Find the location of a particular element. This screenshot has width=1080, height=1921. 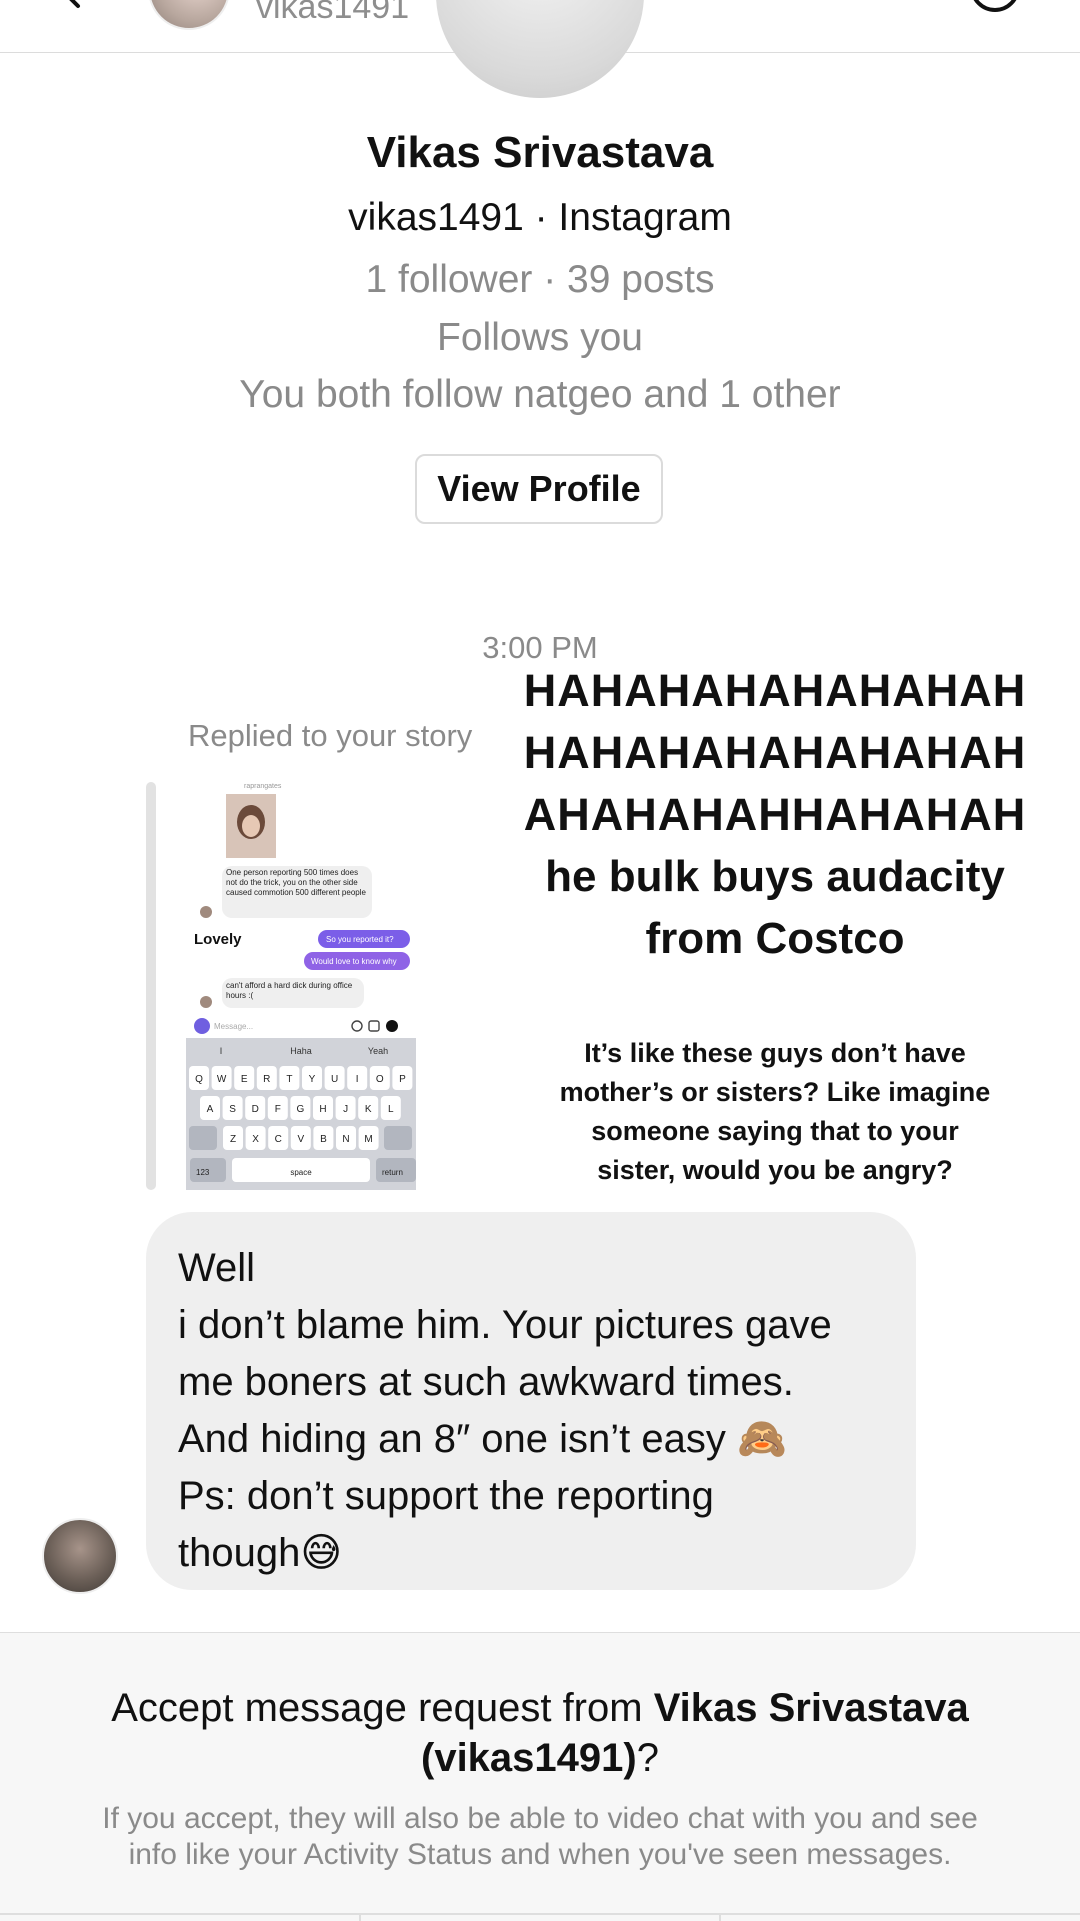

topbar-username: vikas1491 is located at coordinates (332, 13).